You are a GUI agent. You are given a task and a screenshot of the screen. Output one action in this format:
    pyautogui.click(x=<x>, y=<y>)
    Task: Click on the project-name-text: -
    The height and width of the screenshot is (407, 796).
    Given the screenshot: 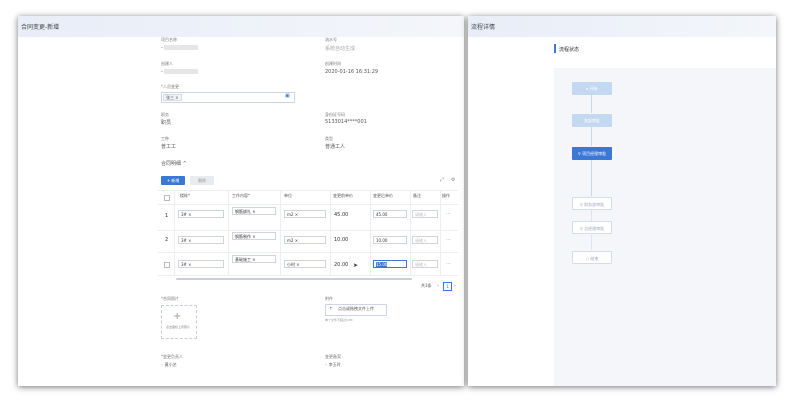 What is the action you would take?
    pyautogui.click(x=162, y=48)
    